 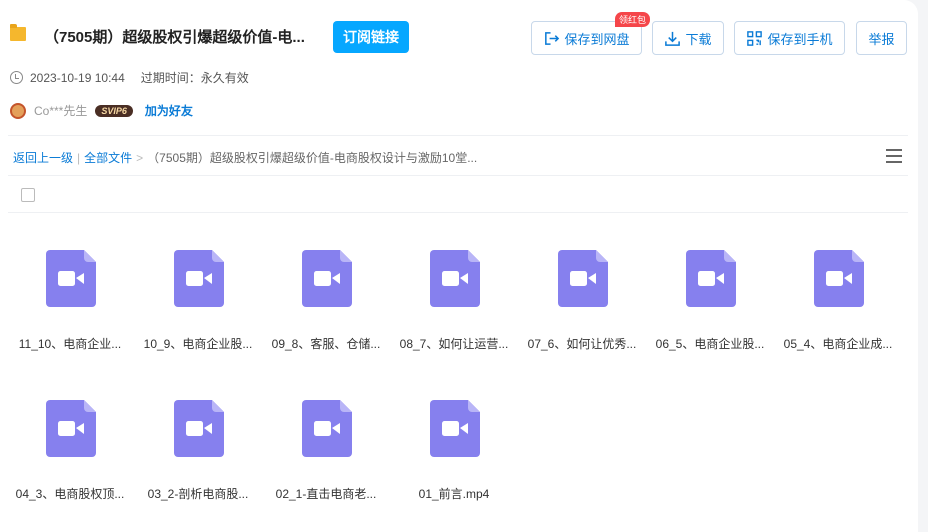 What do you see at coordinates (371, 37) in the screenshot?
I see `subscribe-link-button: 订阅链接` at bounding box center [371, 37].